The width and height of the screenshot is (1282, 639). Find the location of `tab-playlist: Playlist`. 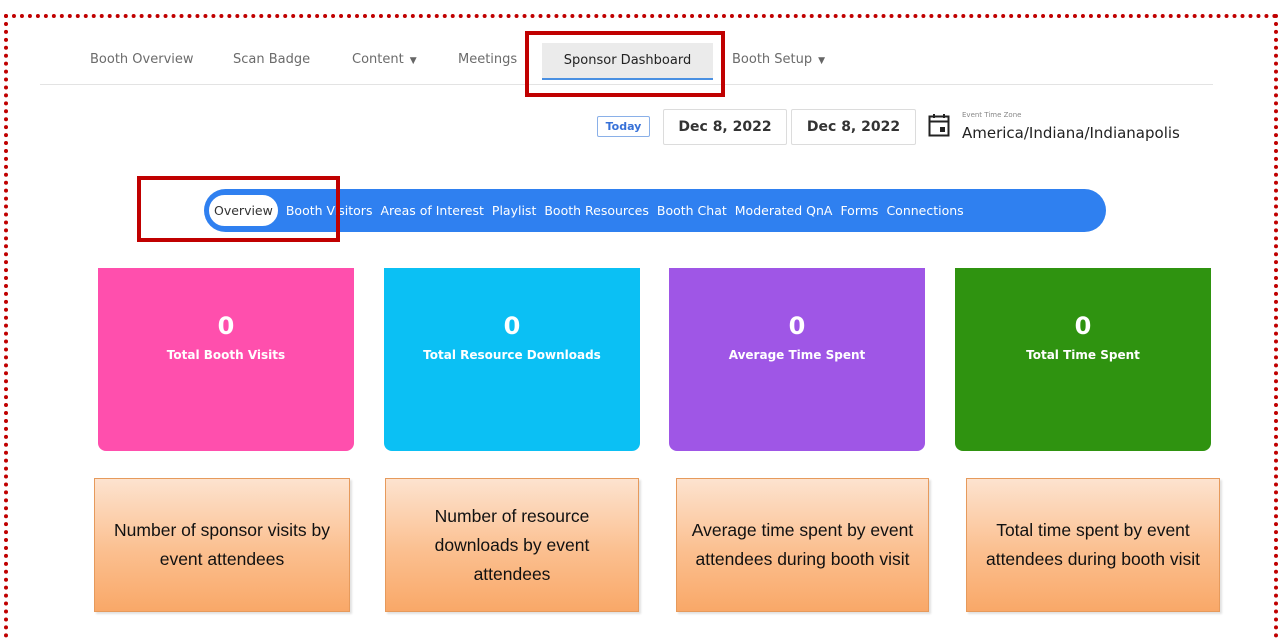

tab-playlist: Playlist is located at coordinates (514, 210).